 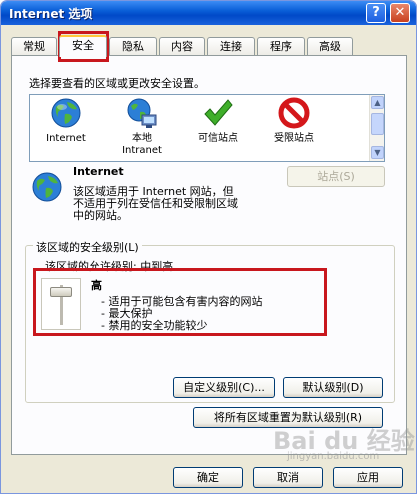 I want to click on zone-list: Internet 本地 Intranet 可信站点 受限站点 ▲ ▼, so click(x=207, y=128).